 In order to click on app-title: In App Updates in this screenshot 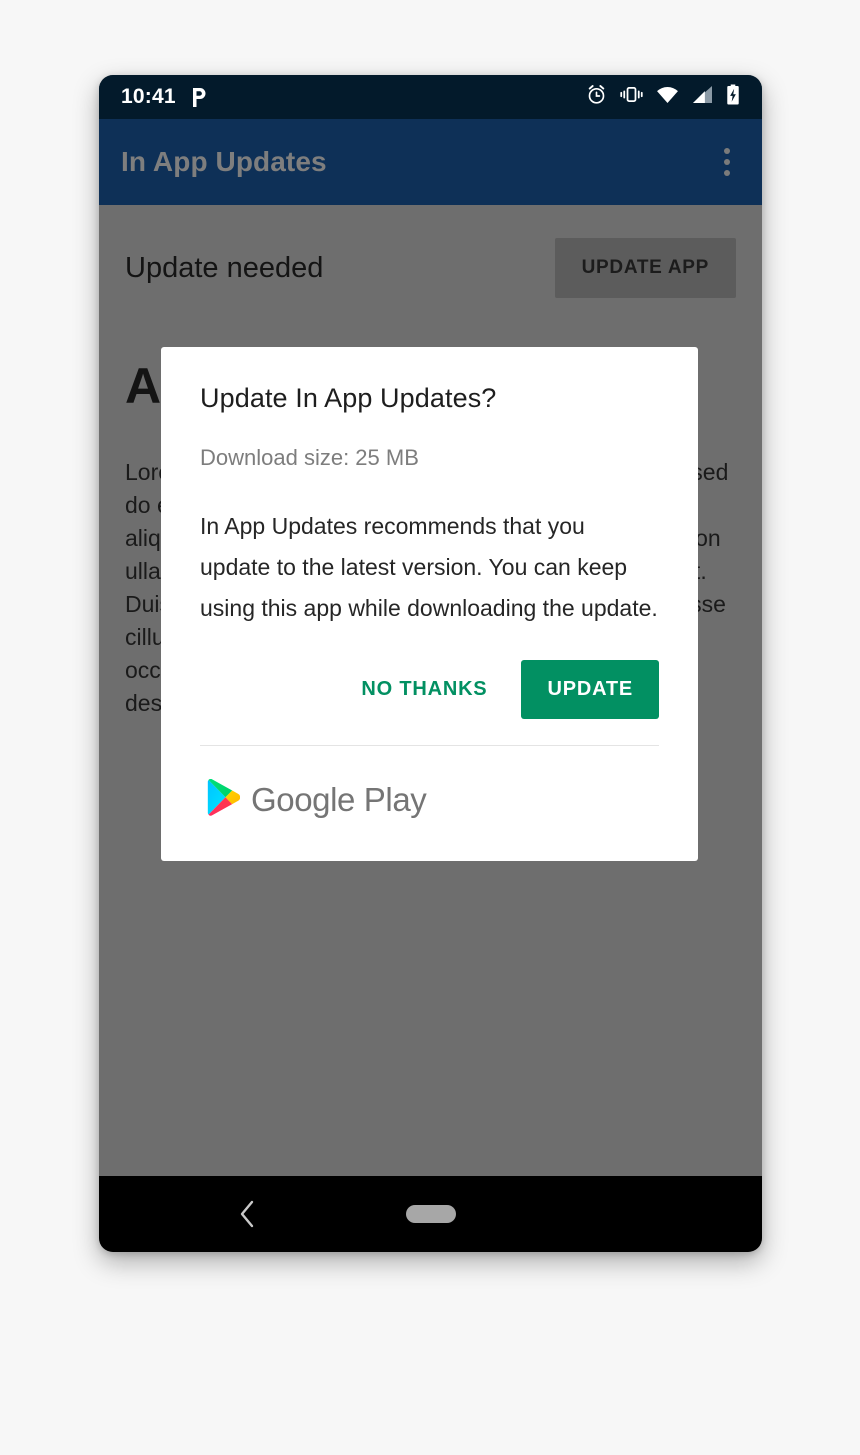, I will do `click(224, 161)`.